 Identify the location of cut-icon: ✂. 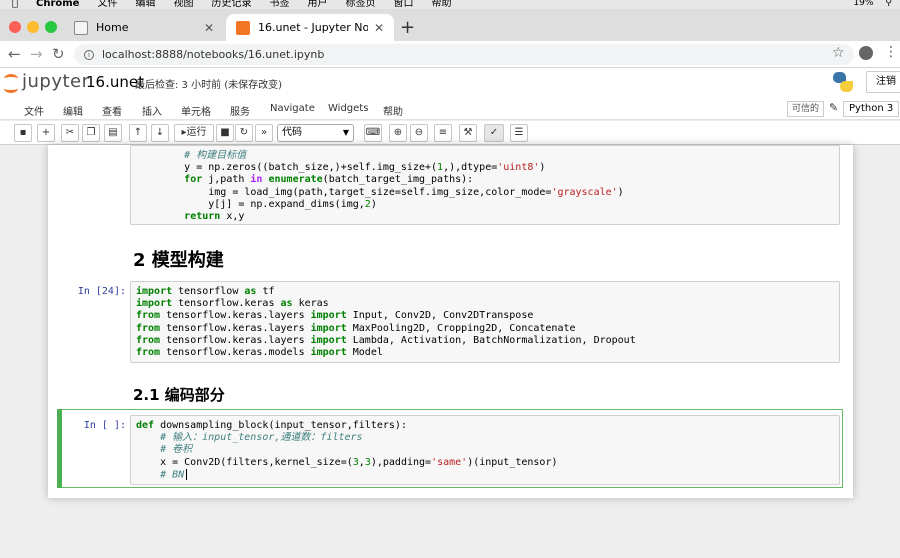
(70, 133).